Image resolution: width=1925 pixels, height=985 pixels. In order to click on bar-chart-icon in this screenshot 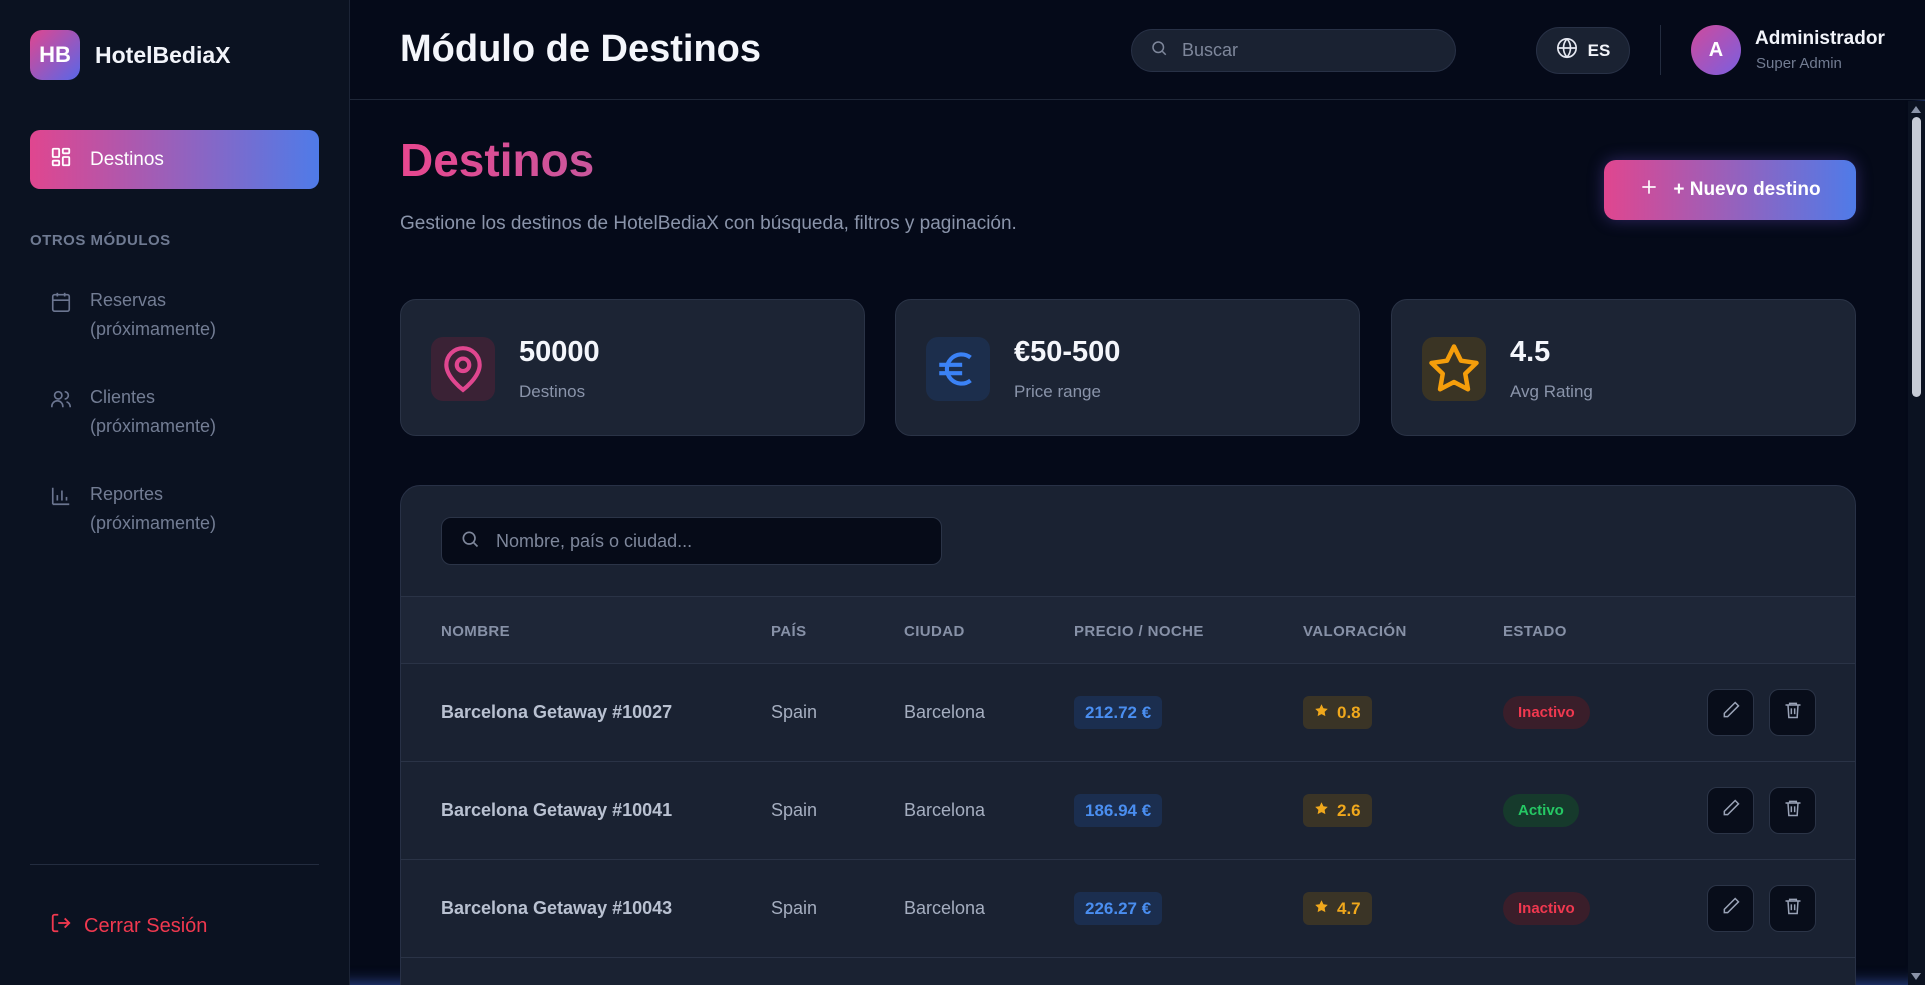, I will do `click(61, 511)`.